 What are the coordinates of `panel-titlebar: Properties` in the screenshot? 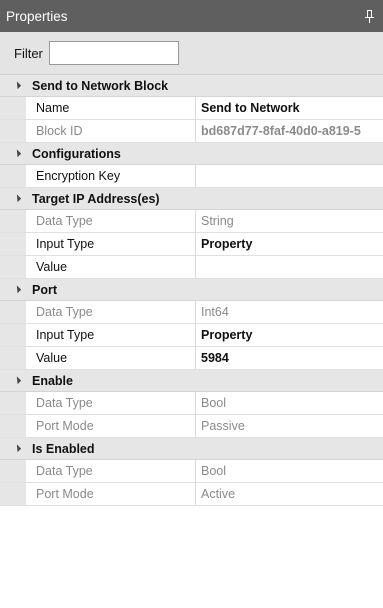 It's located at (191, 16).